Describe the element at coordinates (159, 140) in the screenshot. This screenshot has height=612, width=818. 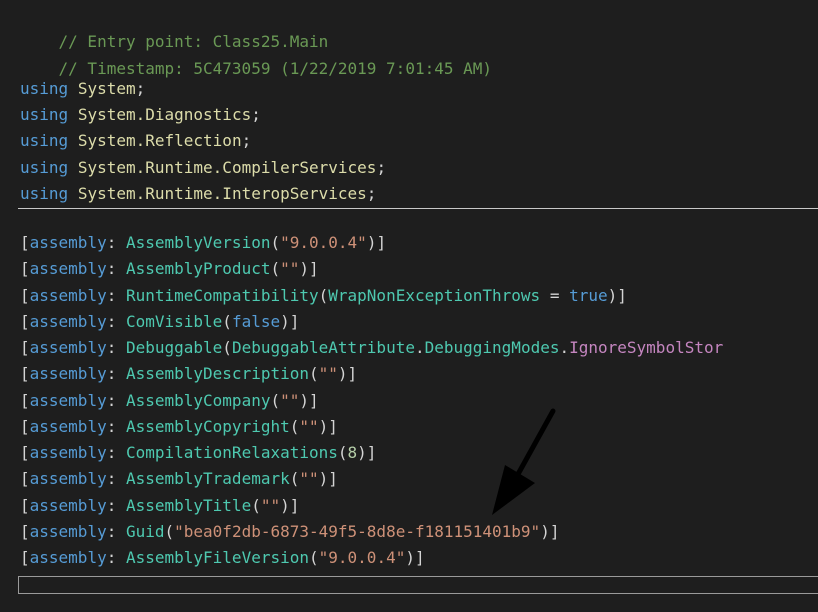
I see `using-namespace: System.Reflection` at that location.